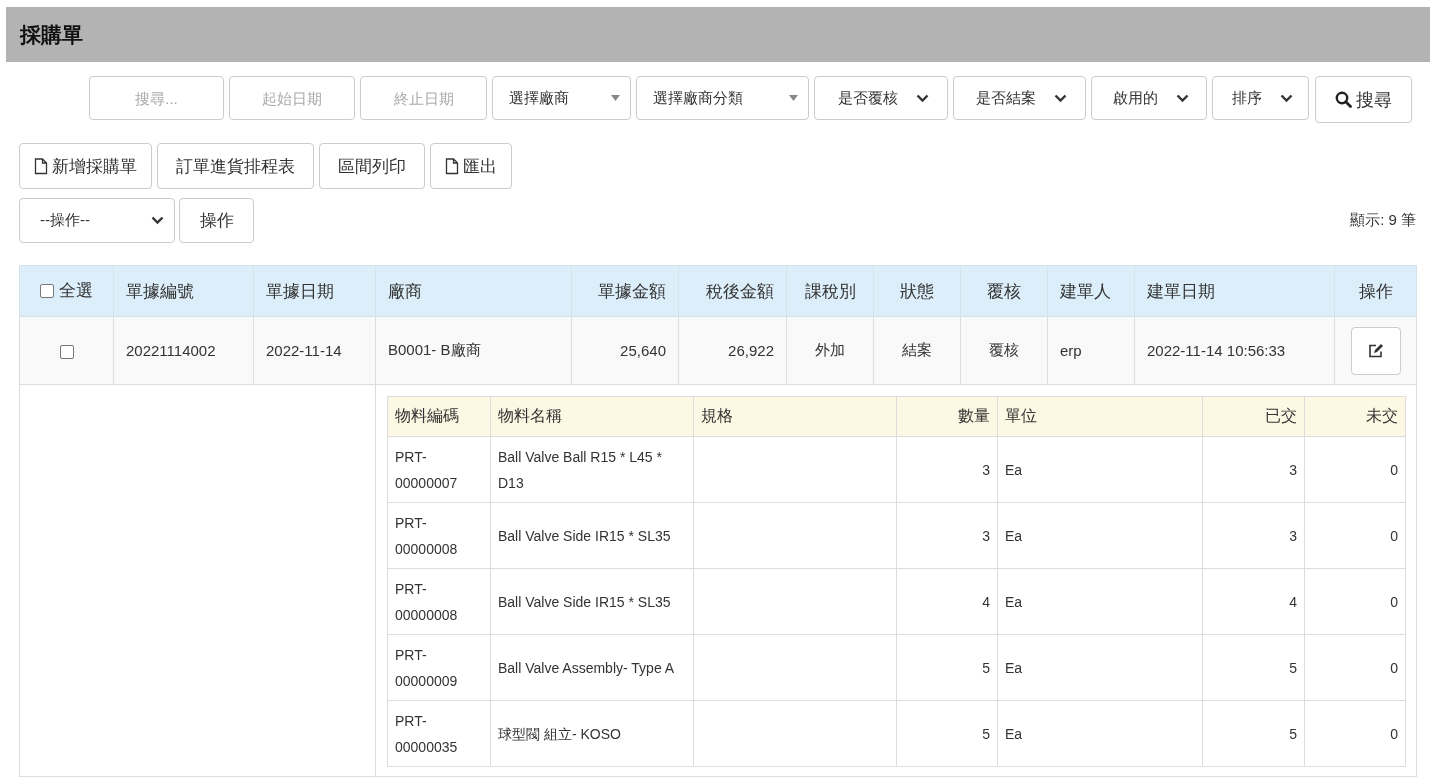  Describe the element at coordinates (183, 291) in the screenshot. I see `column-header: 單據編號` at that location.